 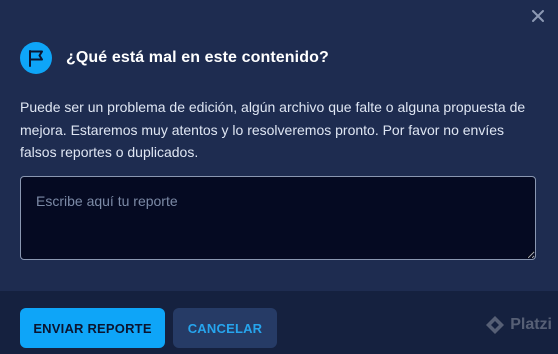 I want to click on cancel-button: CANCELAR, so click(x=225, y=328).